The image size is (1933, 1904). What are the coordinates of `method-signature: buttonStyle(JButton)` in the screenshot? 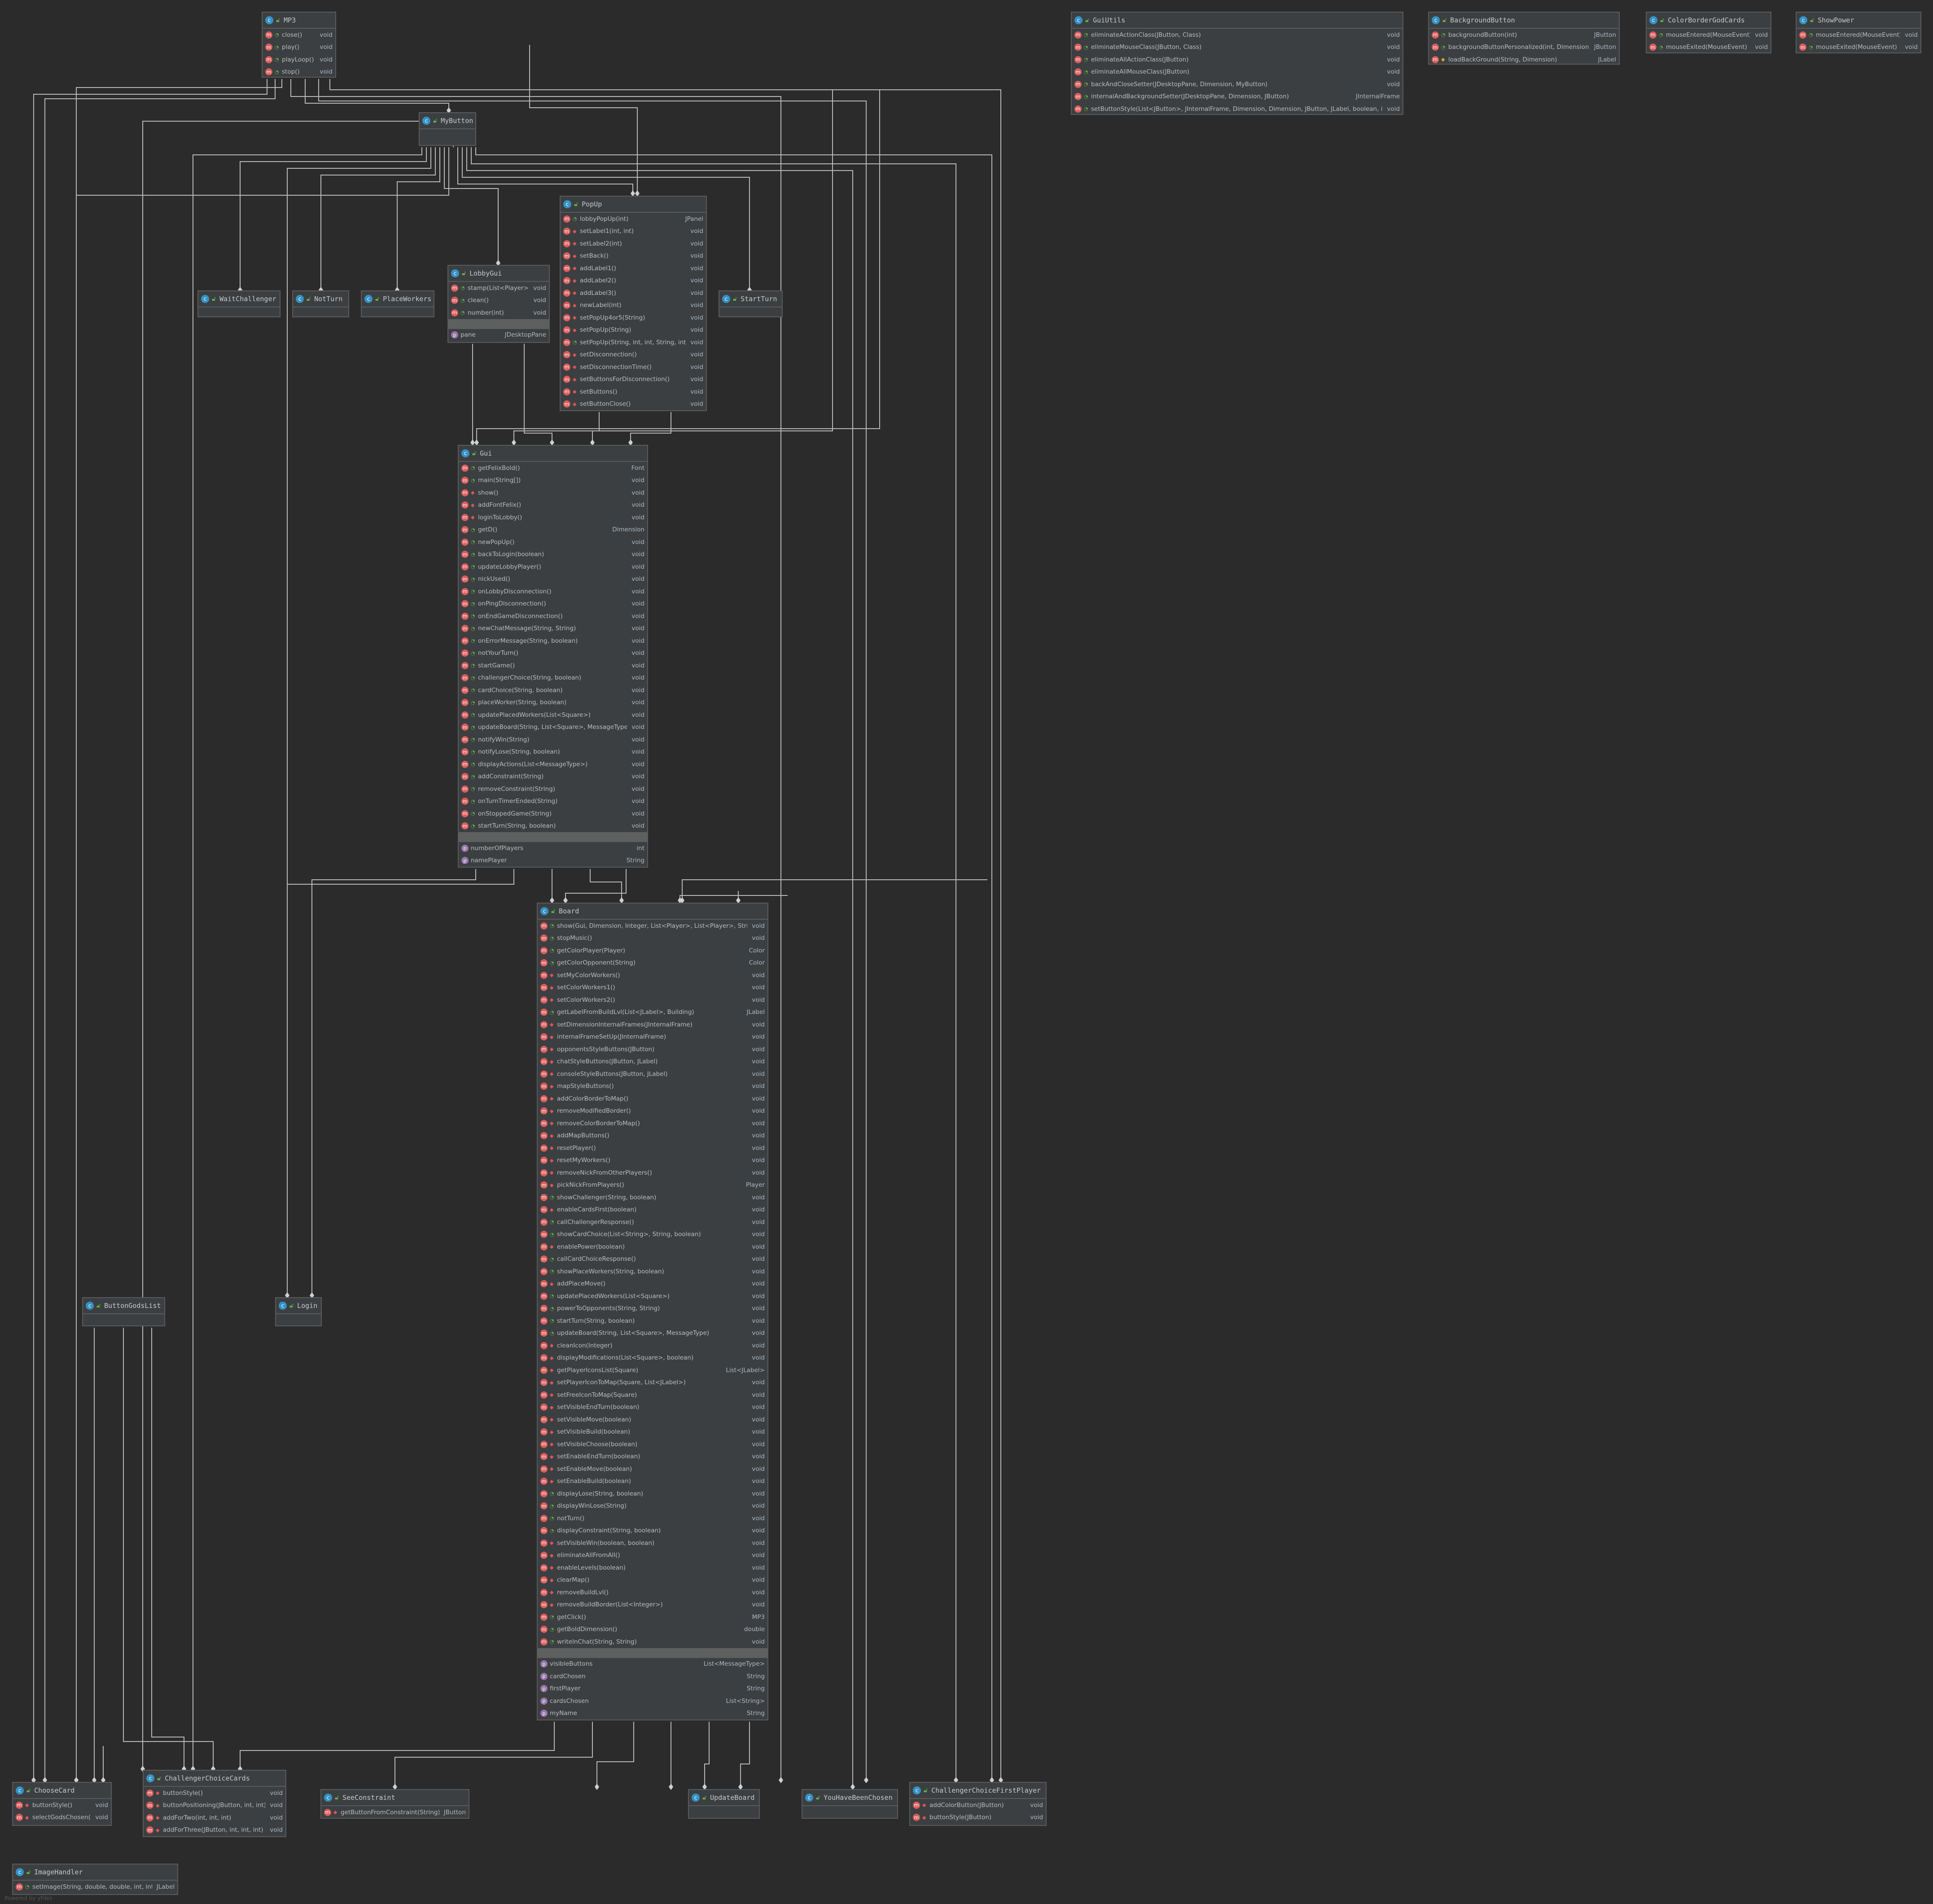 It's located at (960, 1817).